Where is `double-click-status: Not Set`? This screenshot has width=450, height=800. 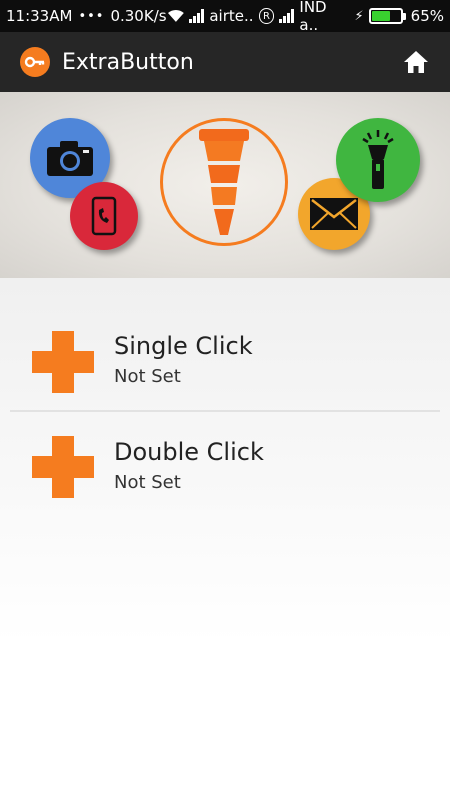 double-click-status: Not Set is located at coordinates (147, 482).